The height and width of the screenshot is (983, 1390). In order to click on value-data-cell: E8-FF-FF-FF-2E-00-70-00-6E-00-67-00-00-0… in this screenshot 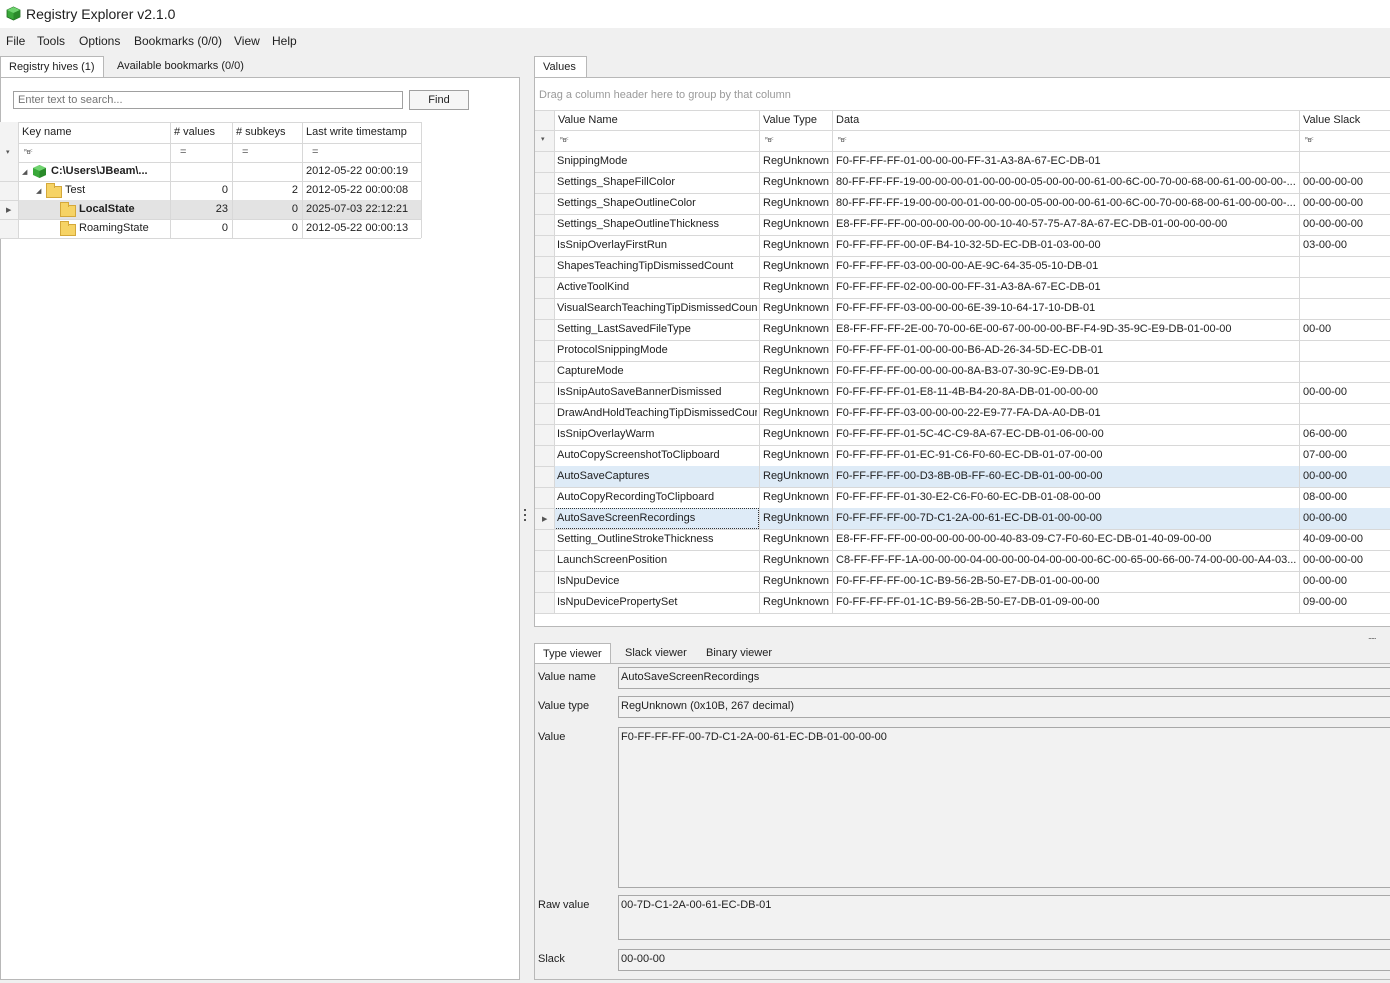, I will do `click(1034, 329)`.